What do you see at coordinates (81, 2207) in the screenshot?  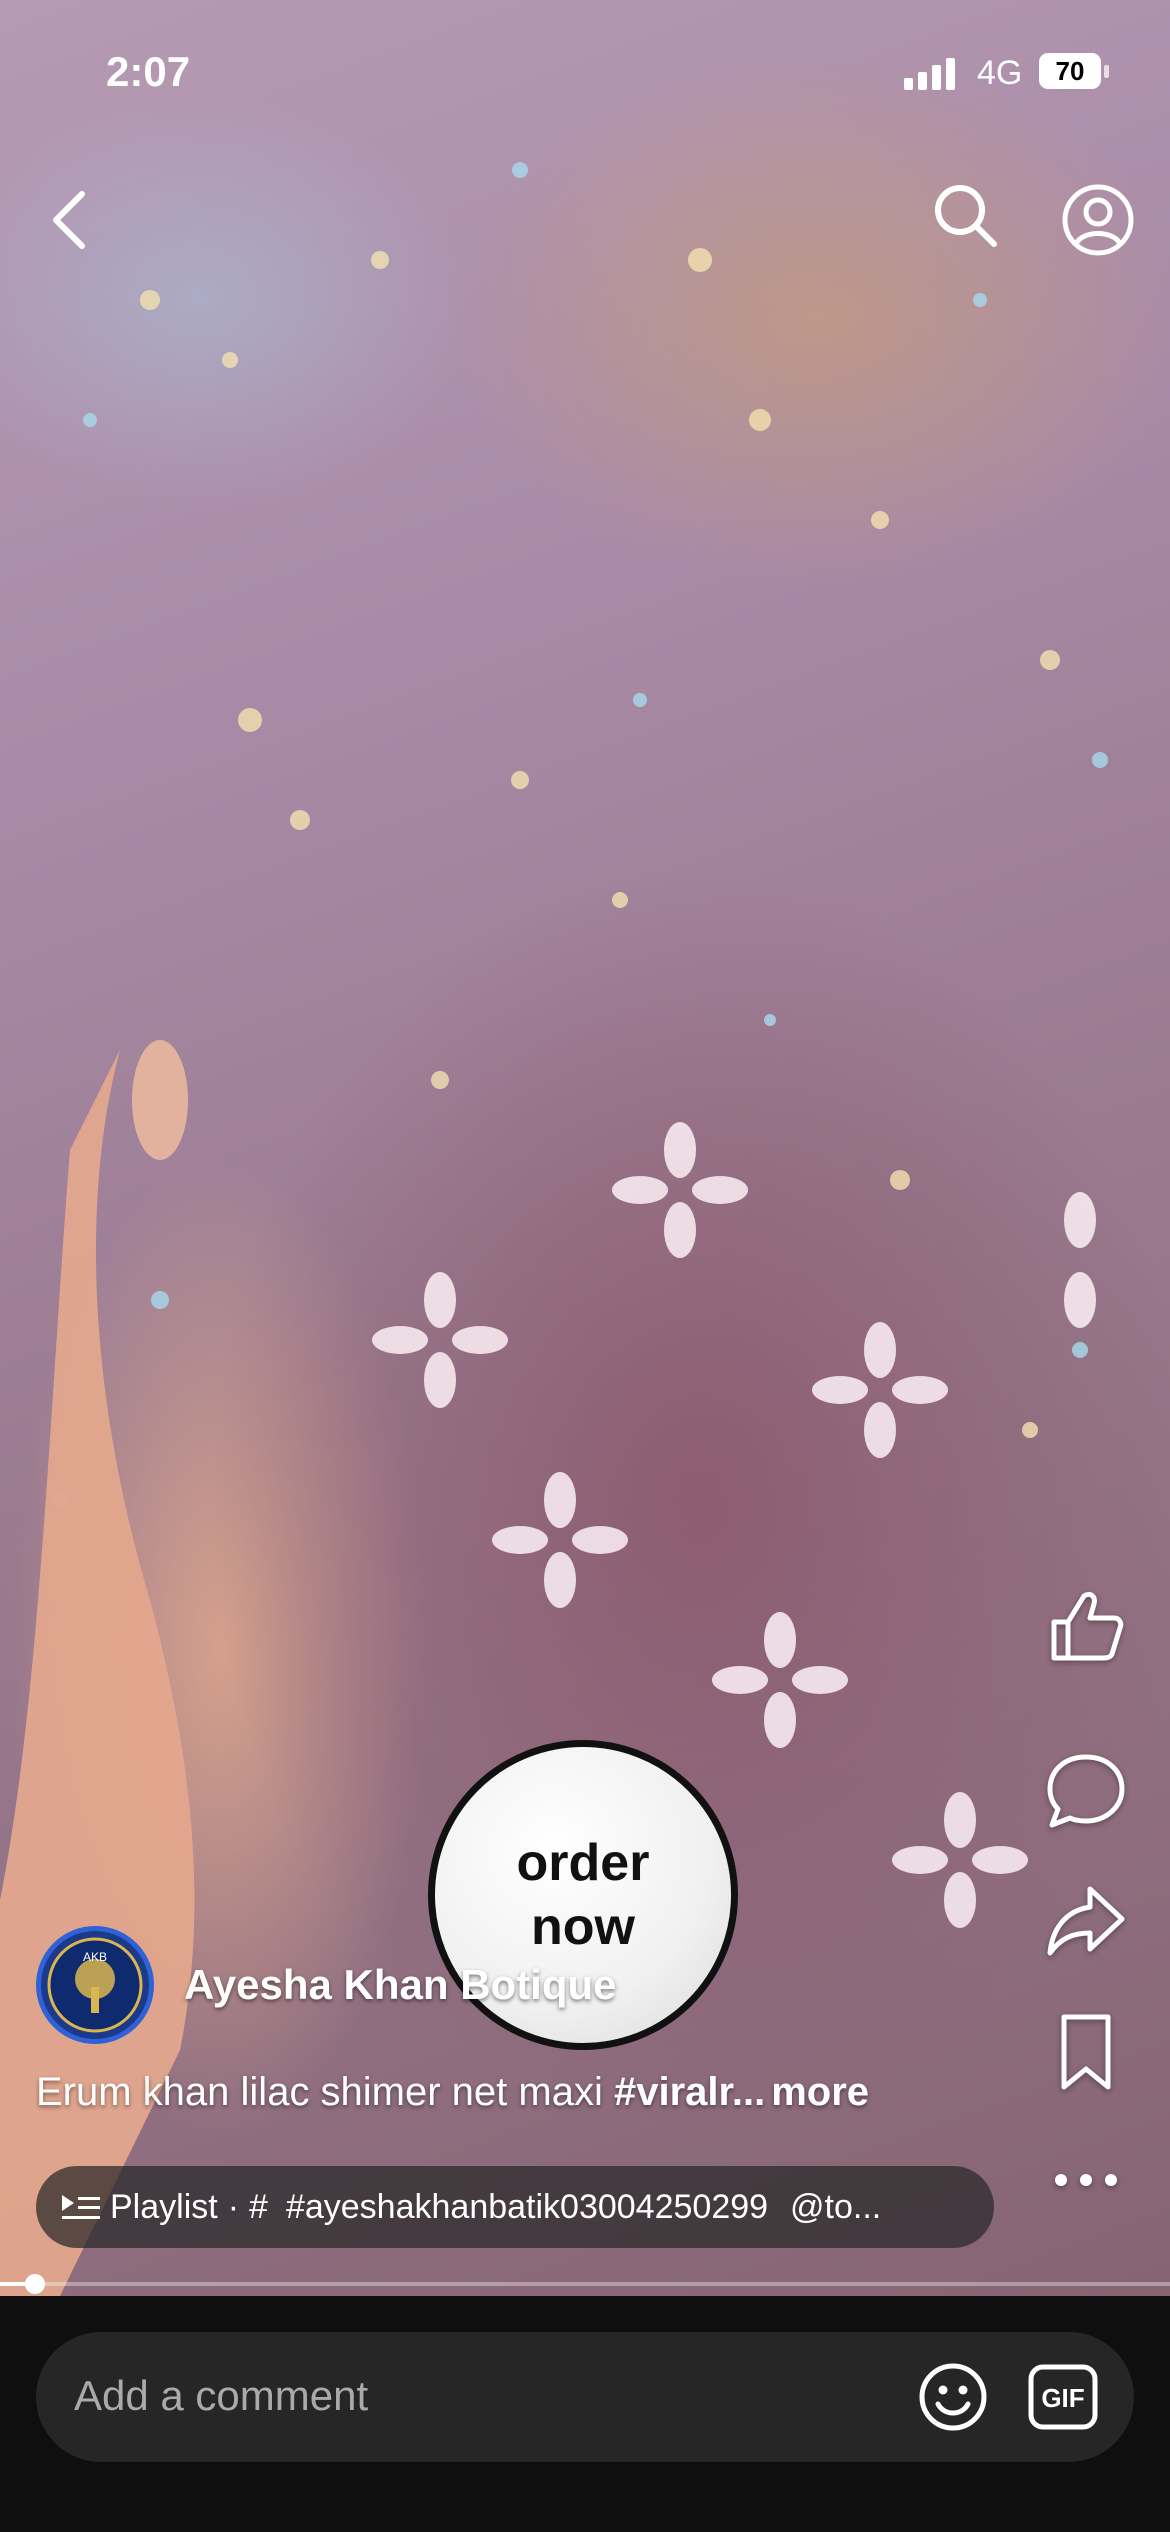 I see `playlist-icon` at bounding box center [81, 2207].